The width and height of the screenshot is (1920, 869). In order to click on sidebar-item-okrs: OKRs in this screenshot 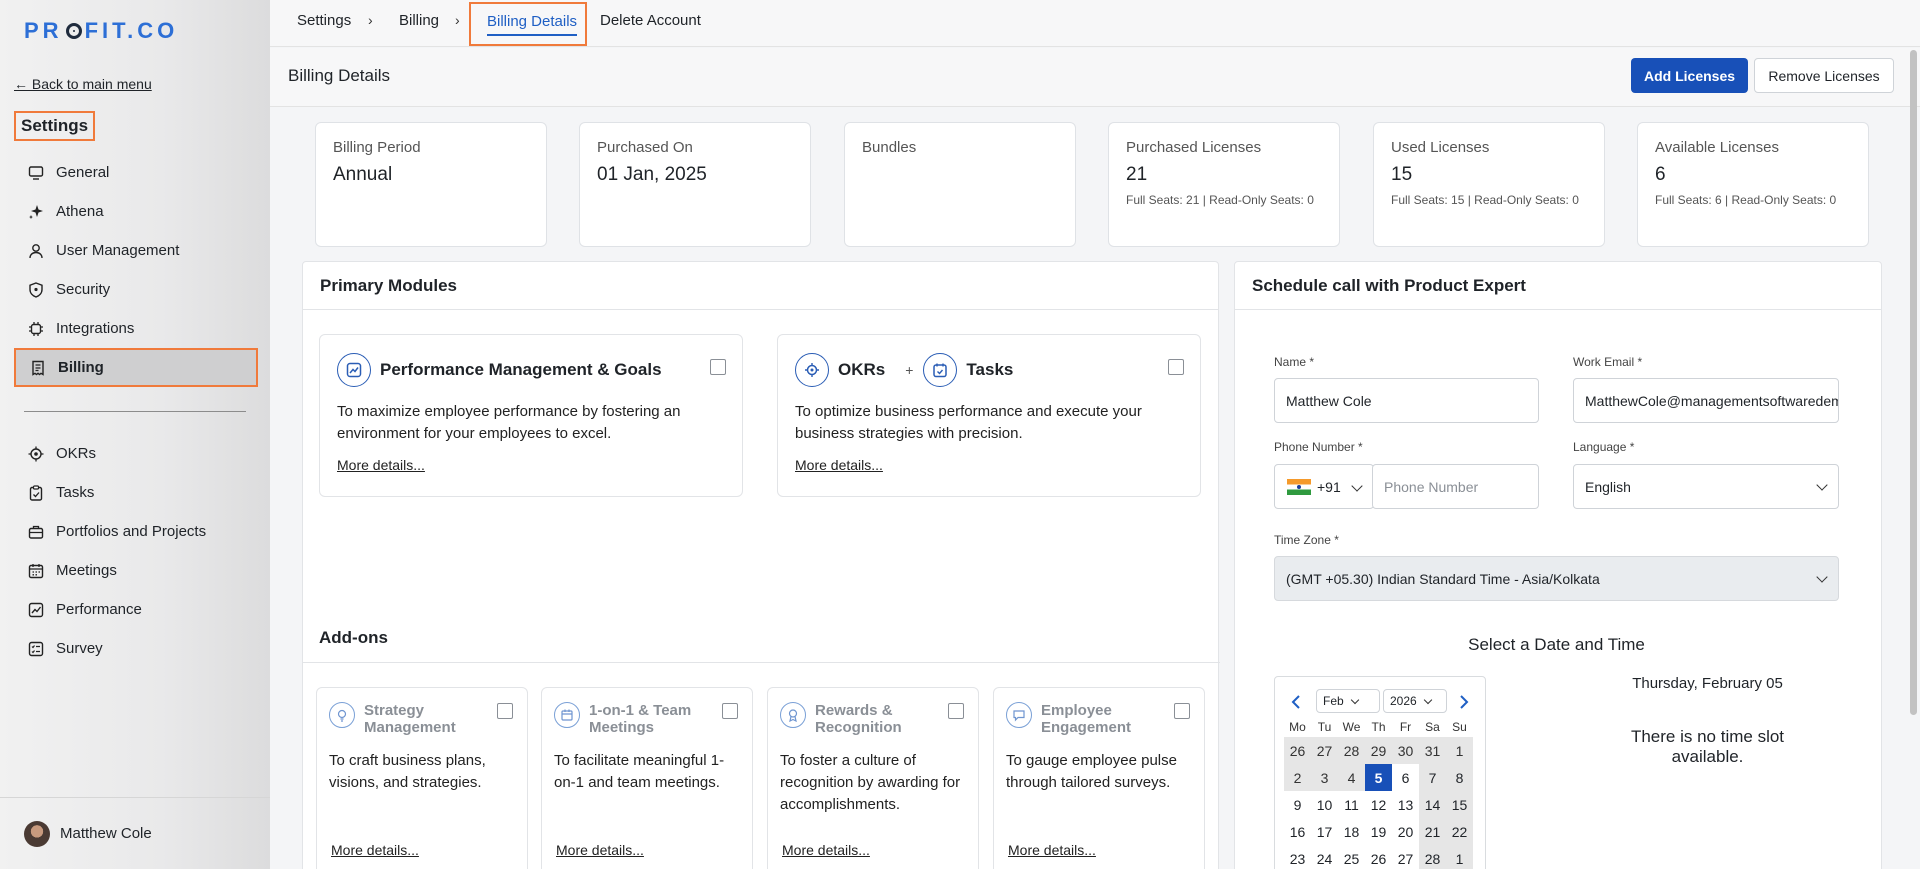, I will do `click(136, 453)`.